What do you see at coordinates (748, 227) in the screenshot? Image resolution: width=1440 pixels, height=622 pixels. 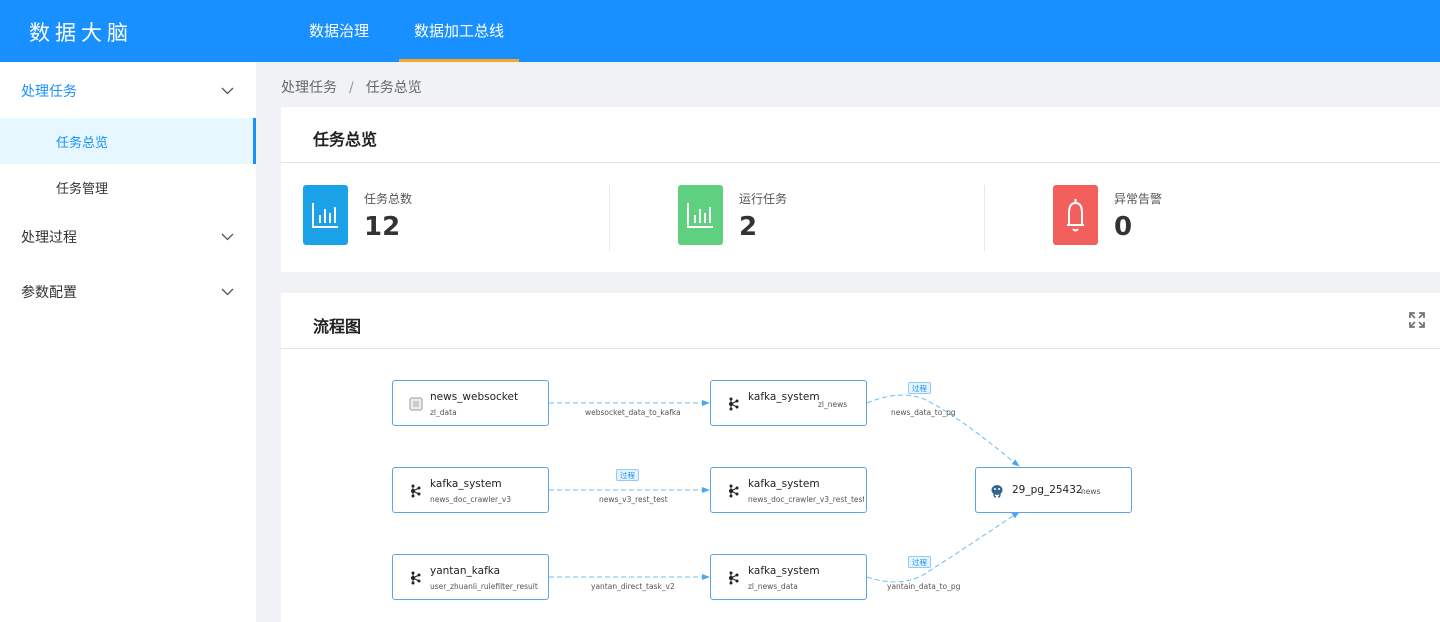 I see `stat-value: 2` at bounding box center [748, 227].